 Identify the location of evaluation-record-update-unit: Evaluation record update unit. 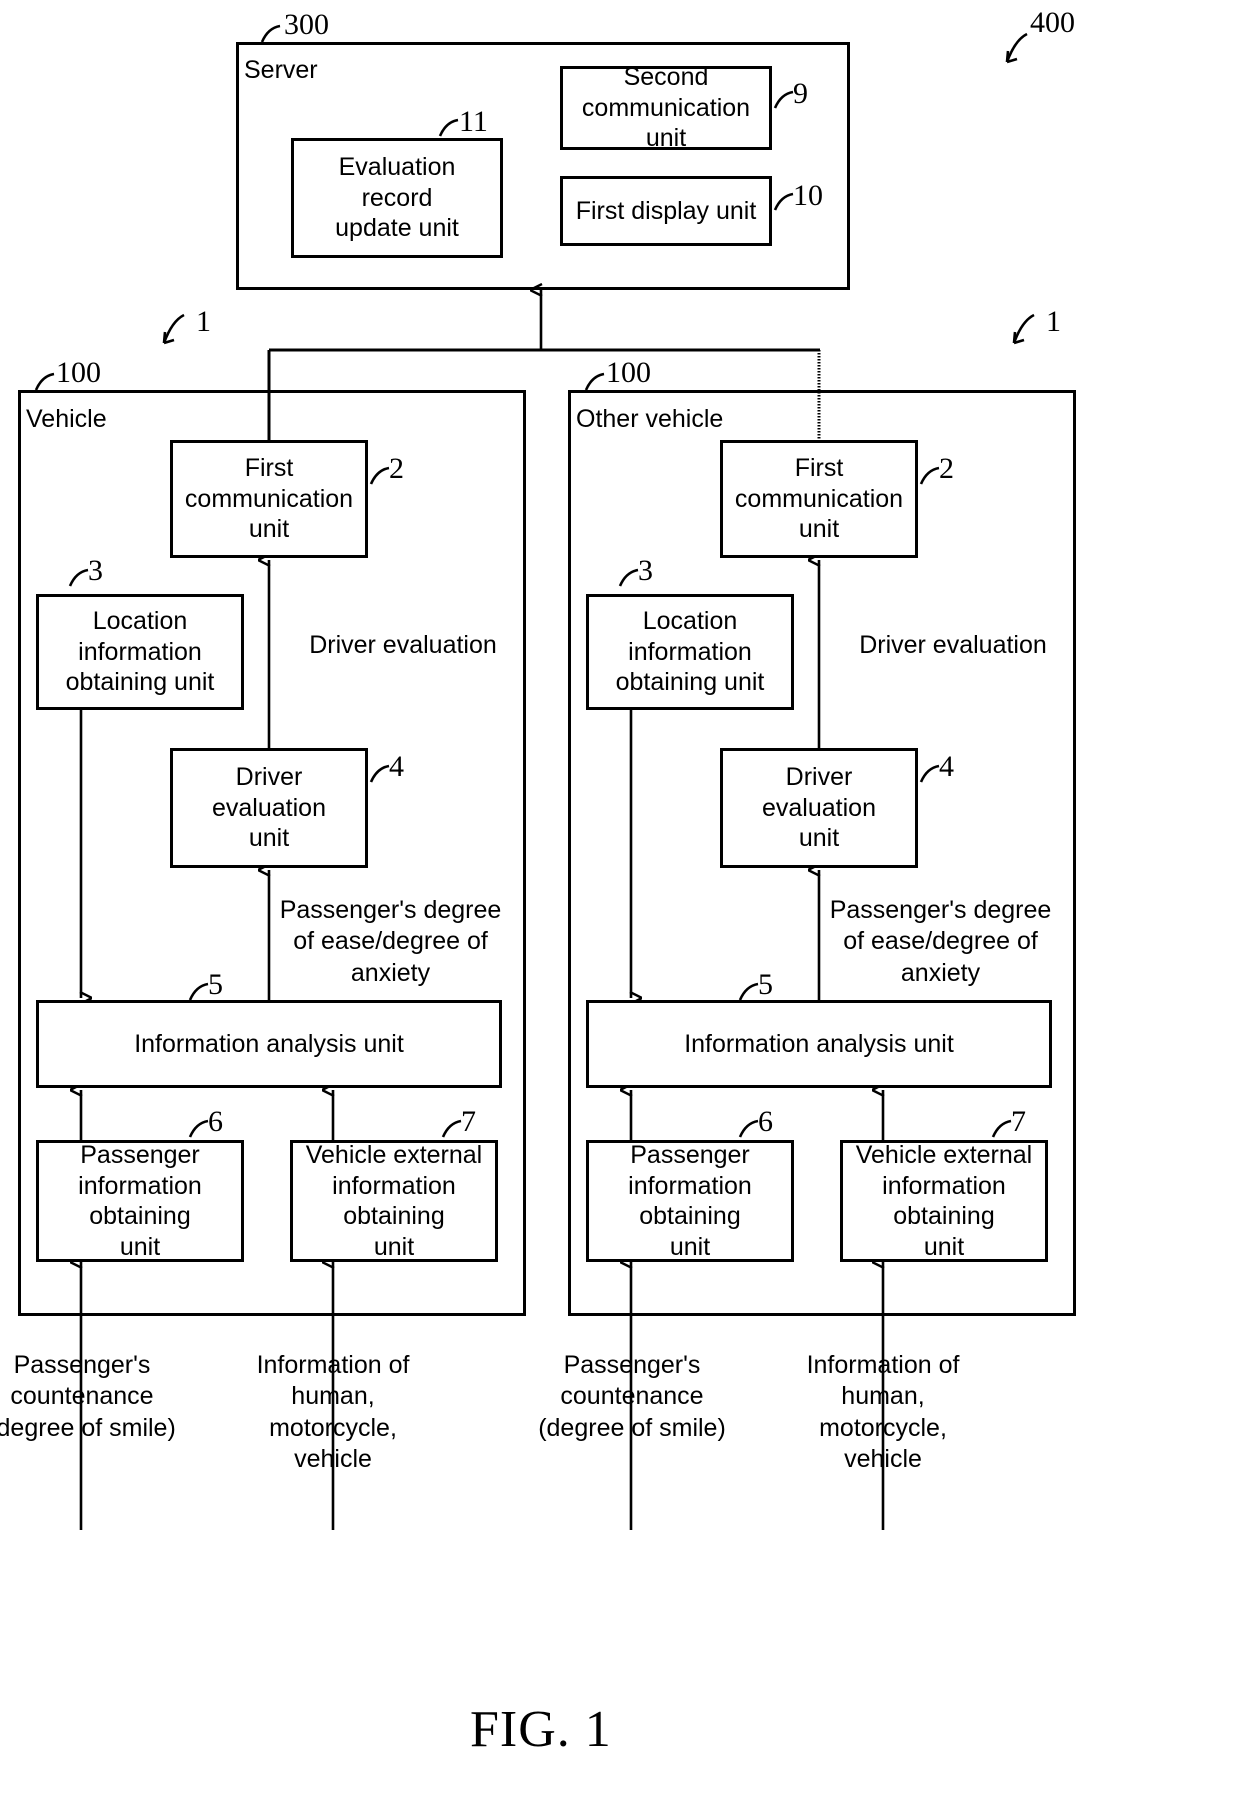
(397, 198).